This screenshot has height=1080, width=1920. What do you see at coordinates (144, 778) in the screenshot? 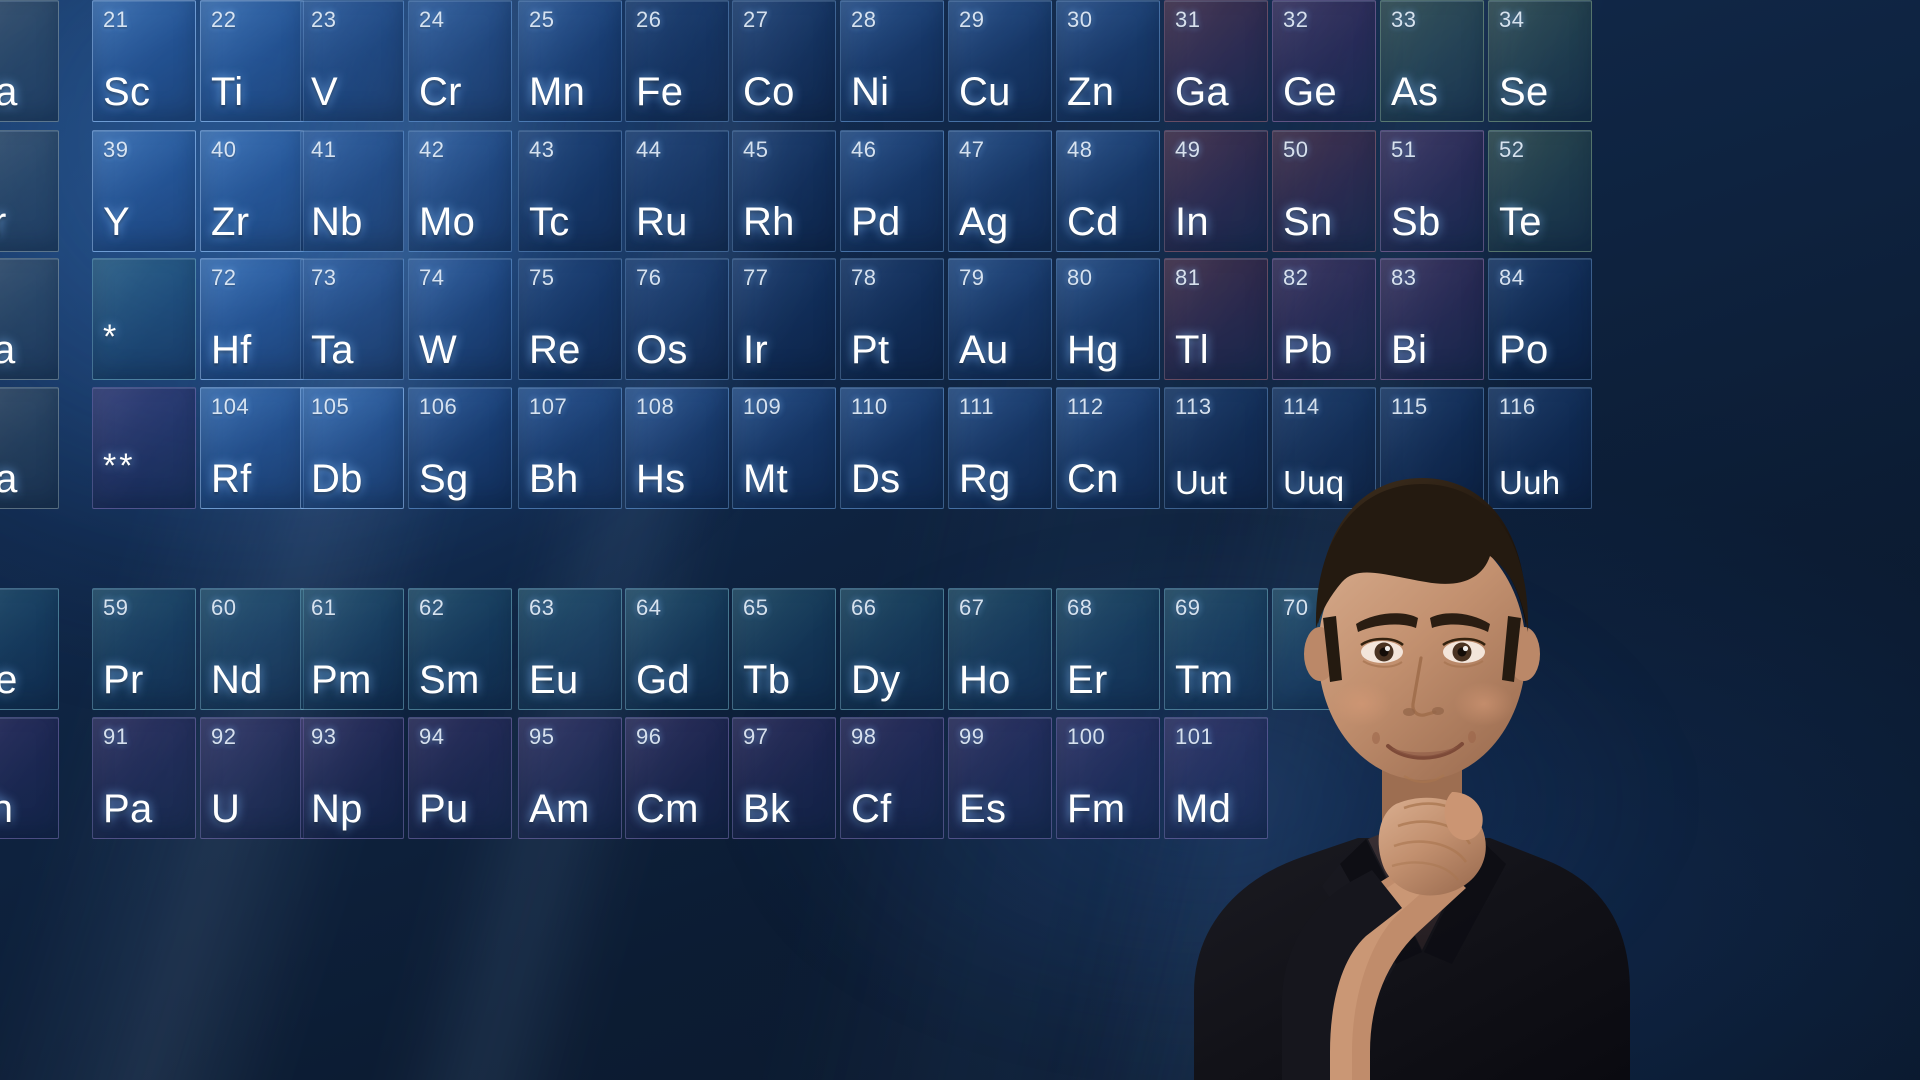
I see `element-cell: 91 Pa` at bounding box center [144, 778].